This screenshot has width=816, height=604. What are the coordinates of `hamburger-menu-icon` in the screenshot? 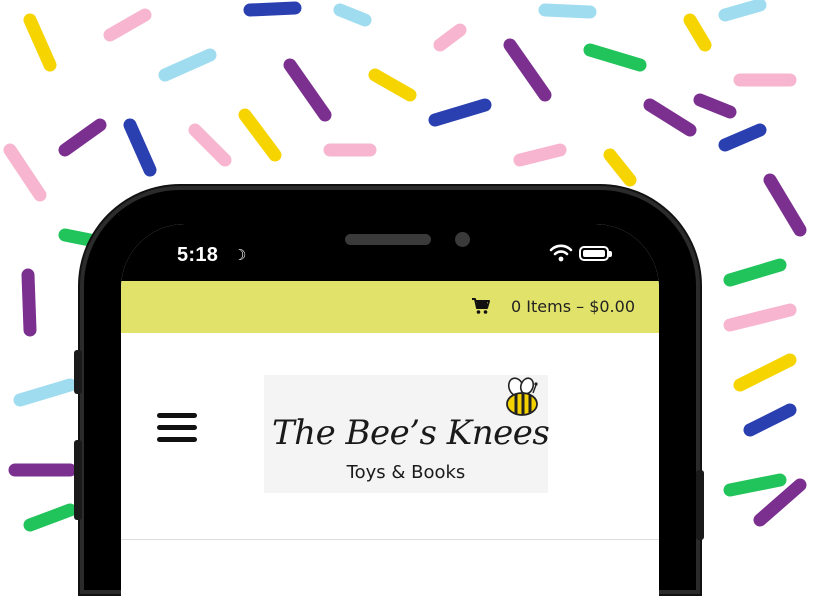 It's located at (177, 430).